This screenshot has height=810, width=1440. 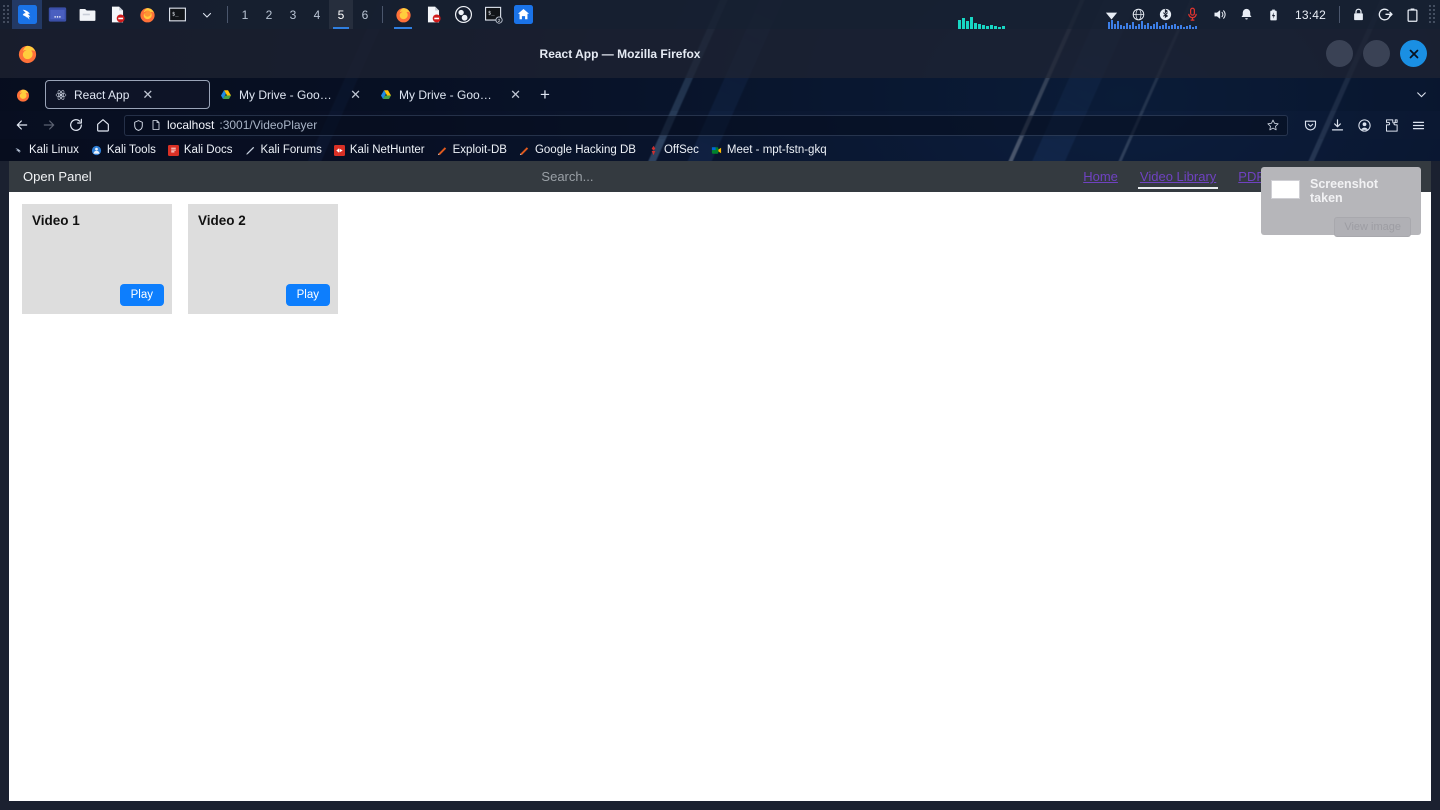 I want to click on tray-drag-handle, so click(x=1432, y=14).